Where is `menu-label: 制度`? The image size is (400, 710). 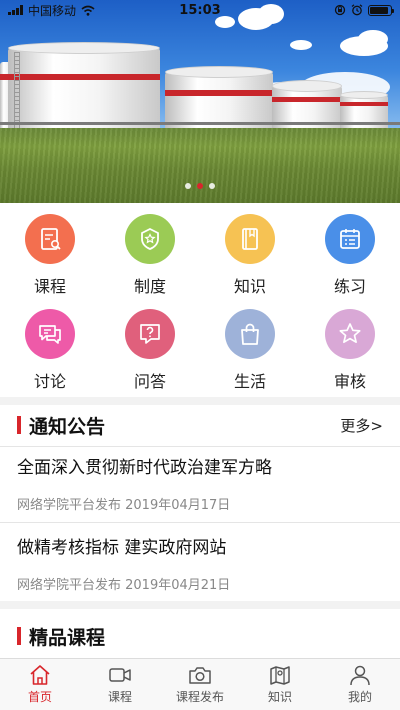
menu-label: 制度 is located at coordinates (149, 286).